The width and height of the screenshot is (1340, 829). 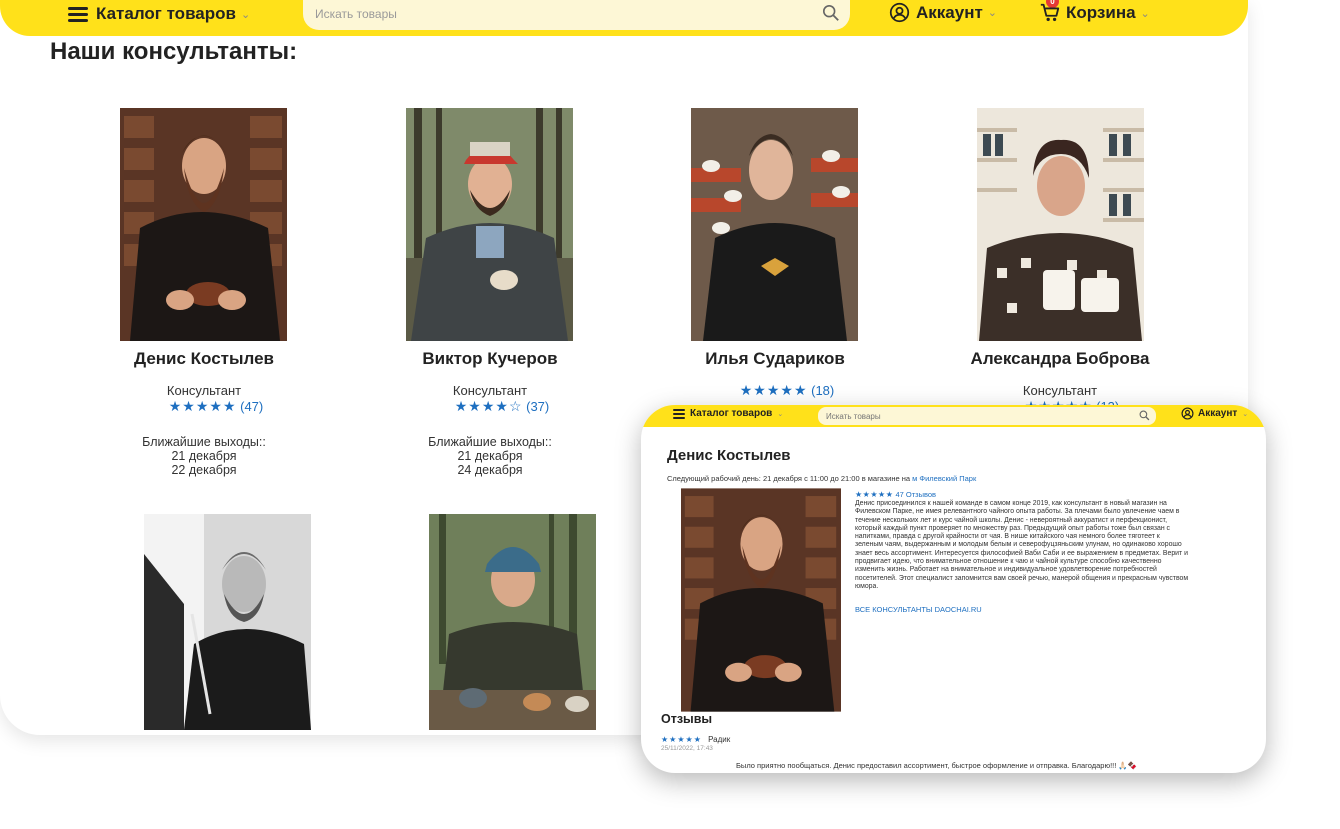 I want to click on consultant-rating: ★★★★★ (47), so click(x=216, y=406).